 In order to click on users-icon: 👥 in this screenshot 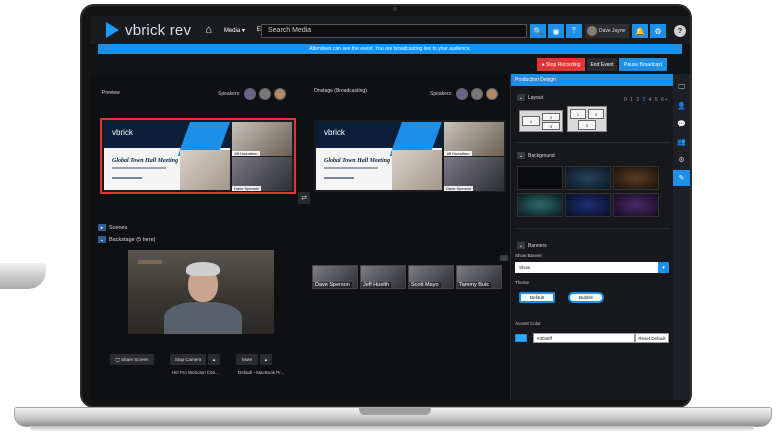, I will do `click(681, 142)`.